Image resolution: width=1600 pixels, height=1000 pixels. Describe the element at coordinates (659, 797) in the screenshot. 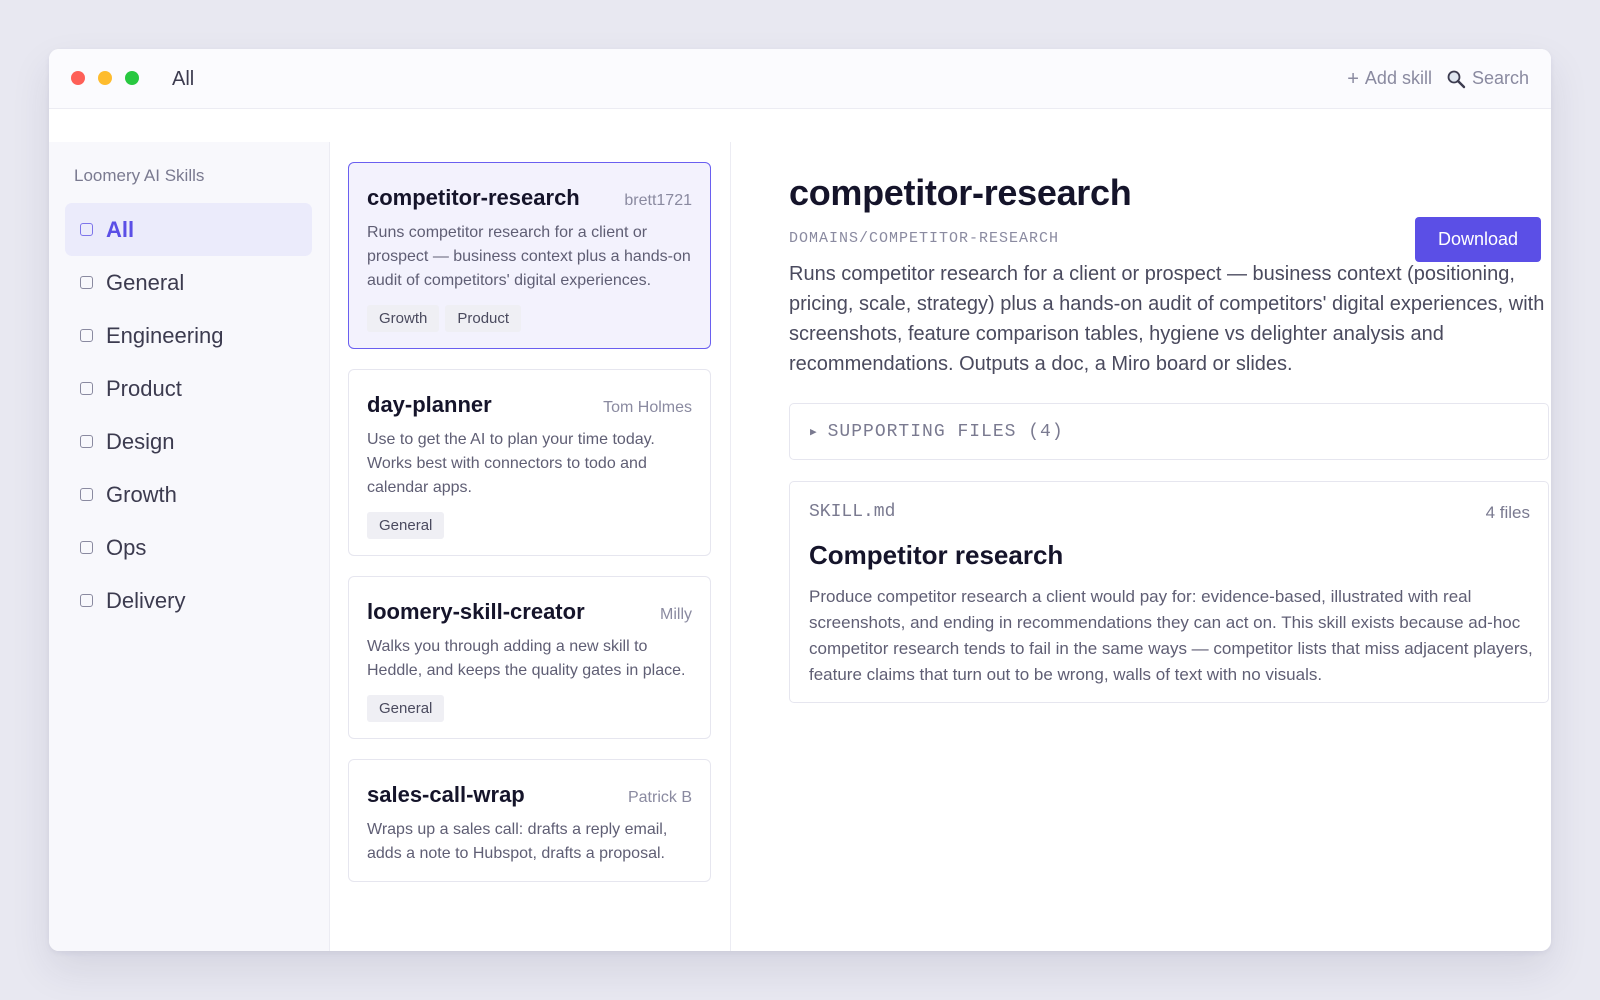

I see `skill-card-author: Patrick B` at that location.